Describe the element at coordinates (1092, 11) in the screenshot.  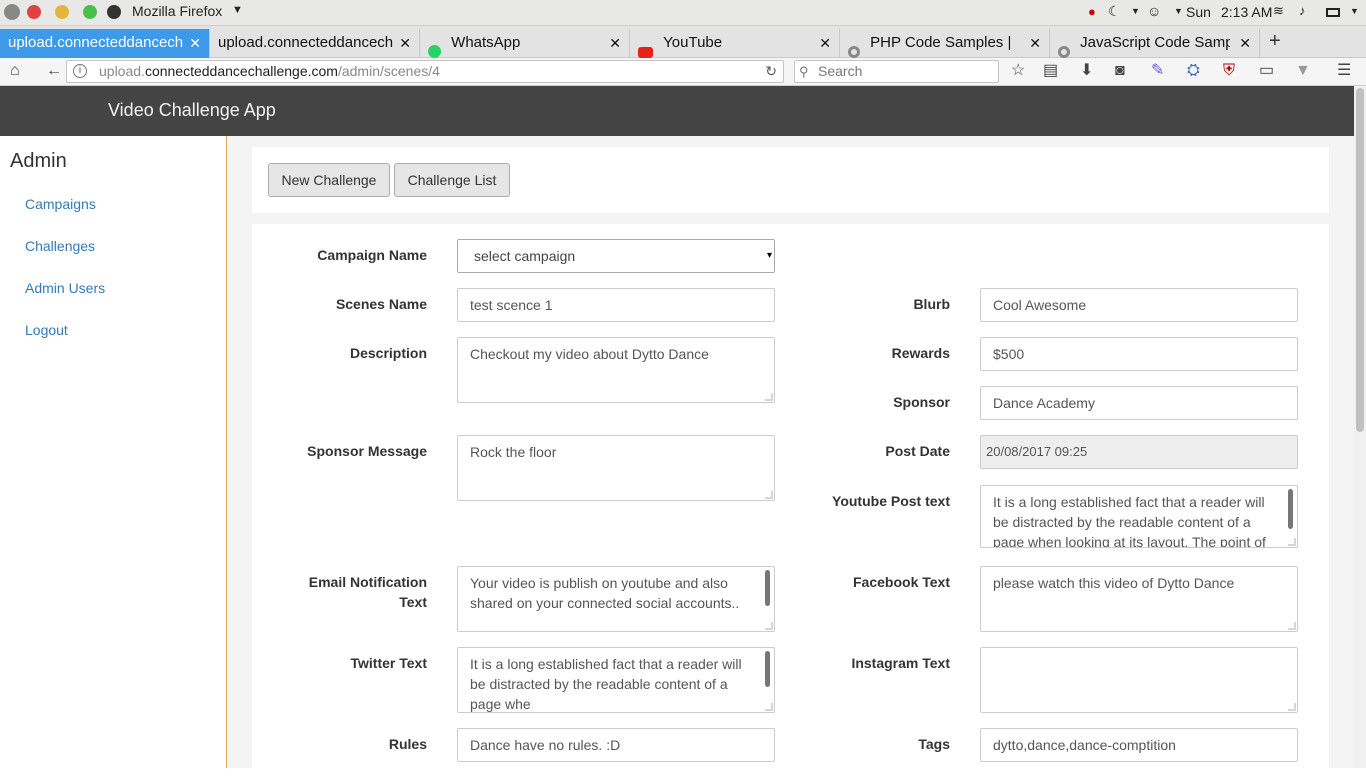
I see `tray-icon: ●` at that location.